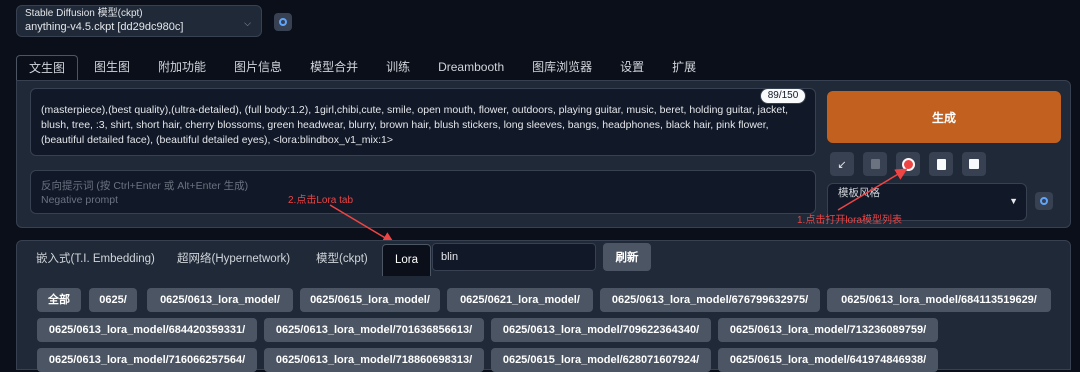 This screenshot has height=372, width=1080. Describe the element at coordinates (59, 300) in the screenshot. I see `chip-all: 全部` at that location.